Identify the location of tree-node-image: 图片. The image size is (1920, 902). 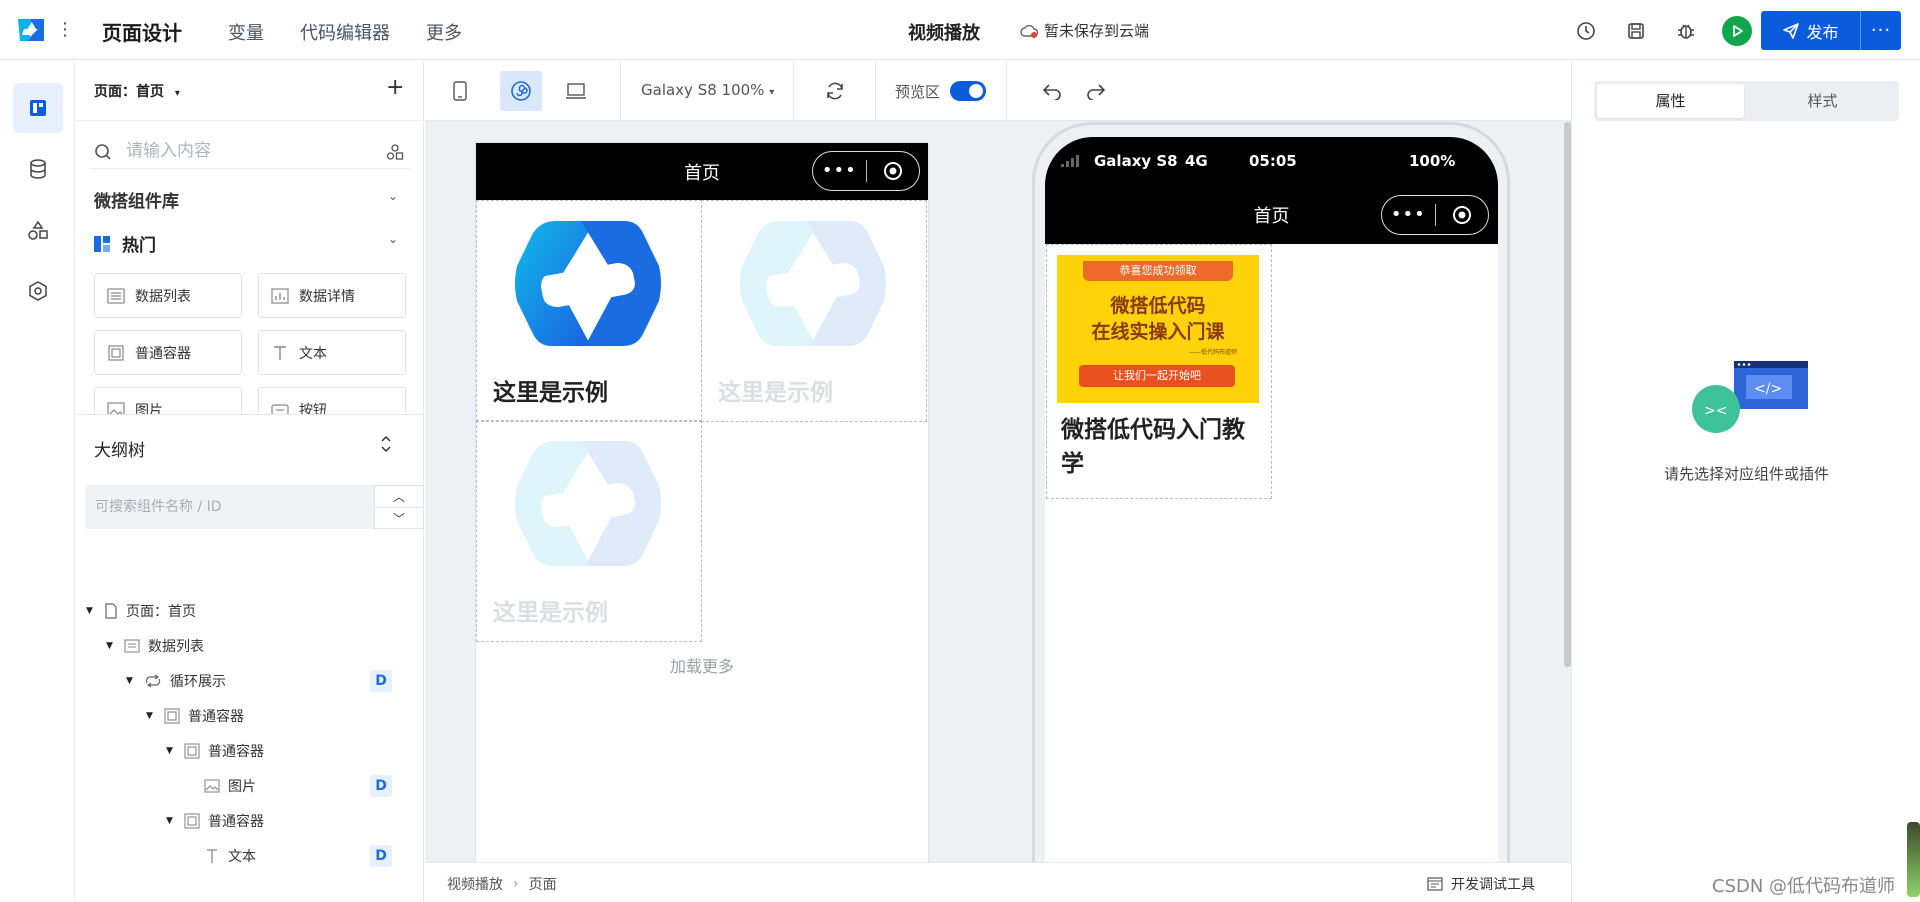
(230, 786).